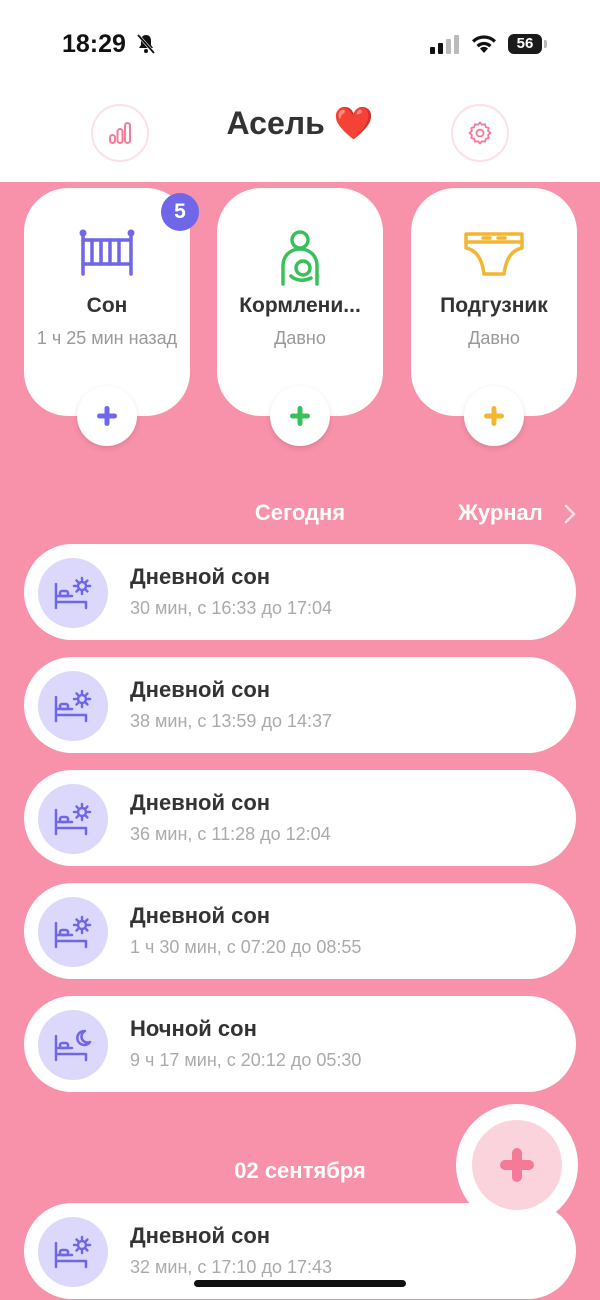  What do you see at coordinates (94, 44) in the screenshot?
I see `status-time: 18:29` at bounding box center [94, 44].